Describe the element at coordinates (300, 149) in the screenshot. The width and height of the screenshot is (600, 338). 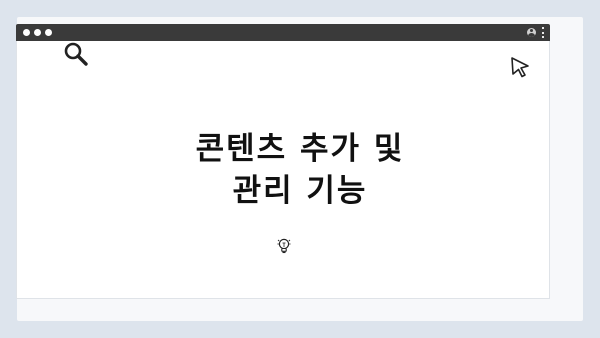
I see `headline-line-1: 콘텐츠 추가 및` at that location.